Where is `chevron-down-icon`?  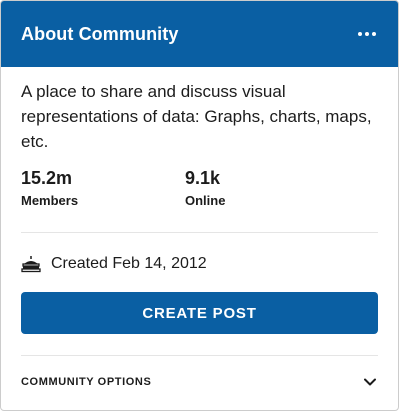
chevron-down-icon is located at coordinates (370, 382).